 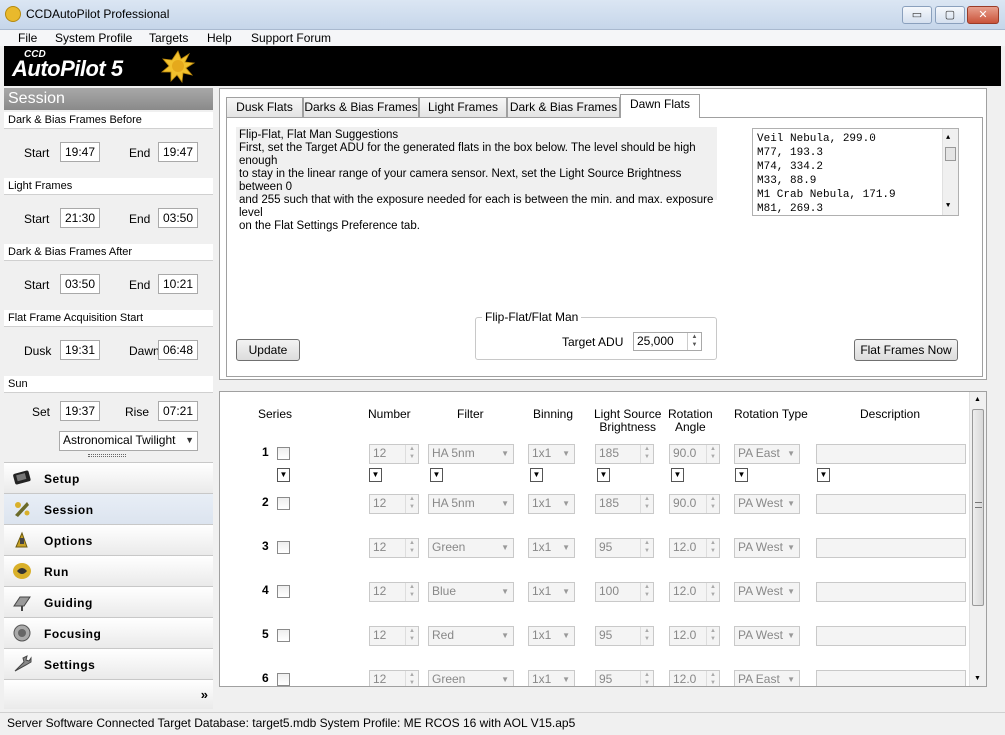 I want to click on series-scrollbar: ▲ ▼, so click(x=977, y=539).